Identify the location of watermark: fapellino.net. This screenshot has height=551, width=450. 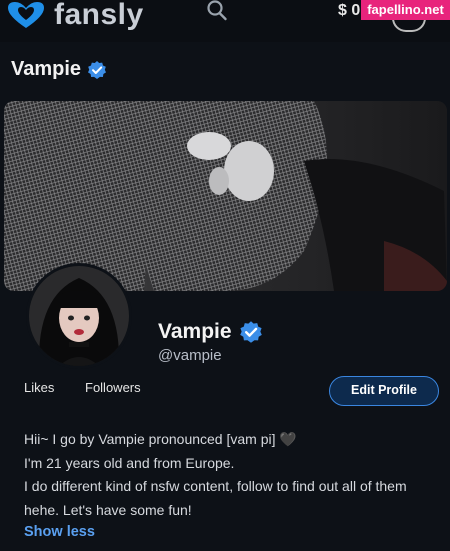
(405, 10).